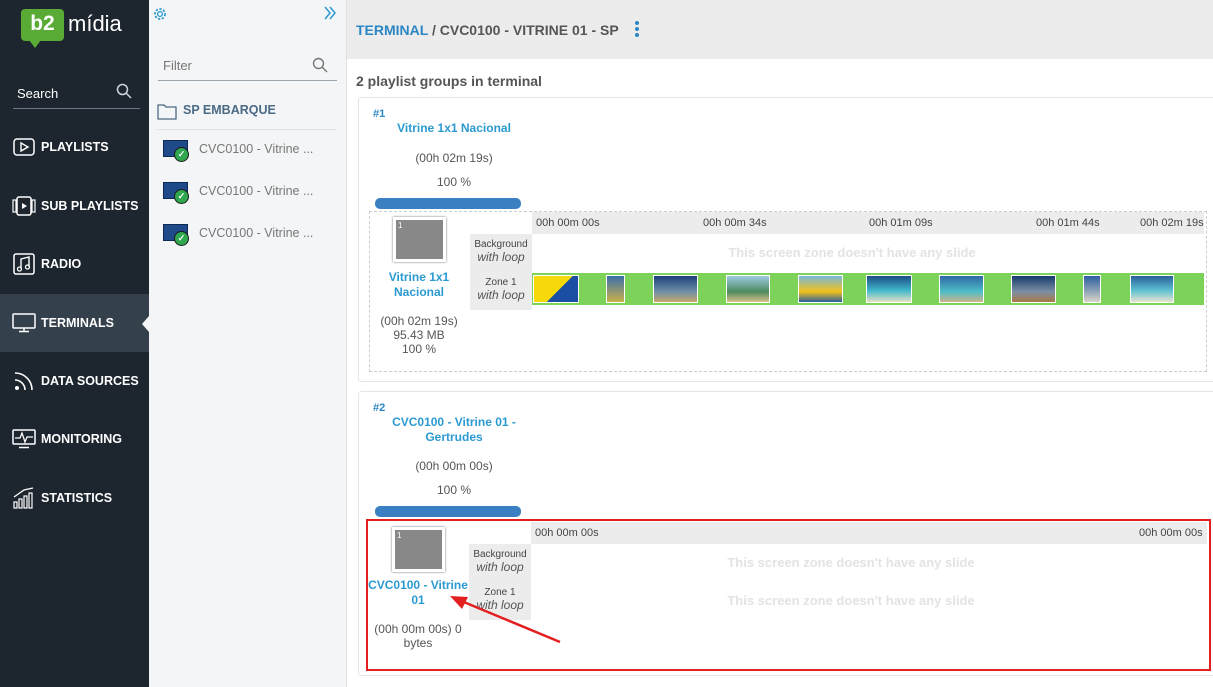  I want to click on nav-label: DATA SOURCES, so click(90, 381).